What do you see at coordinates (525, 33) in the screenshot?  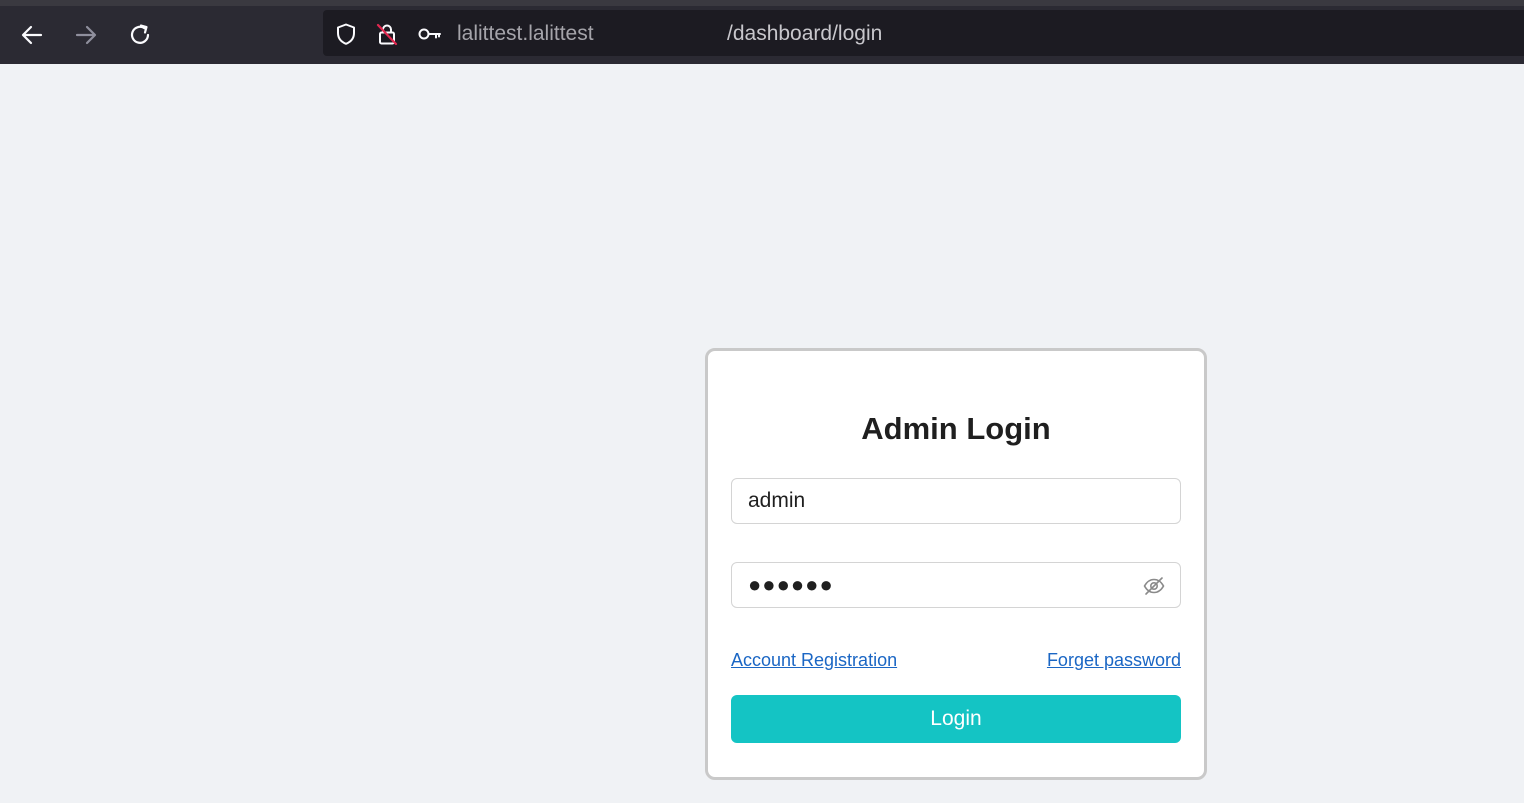 I see `url-host-text: lalittest.lalittest` at bounding box center [525, 33].